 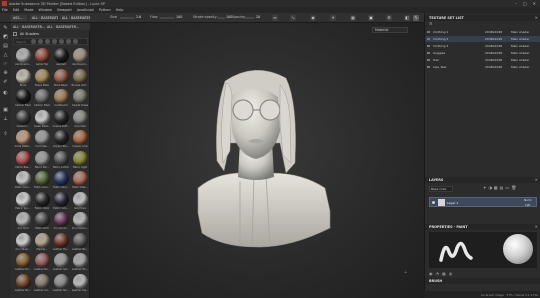 I want to click on measure-icon: ⟂, so click(x=5, y=119).